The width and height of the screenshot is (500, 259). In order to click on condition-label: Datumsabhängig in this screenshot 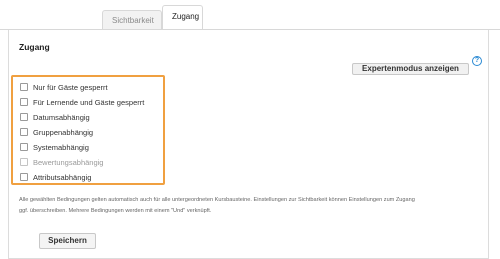, I will do `click(61, 117)`.